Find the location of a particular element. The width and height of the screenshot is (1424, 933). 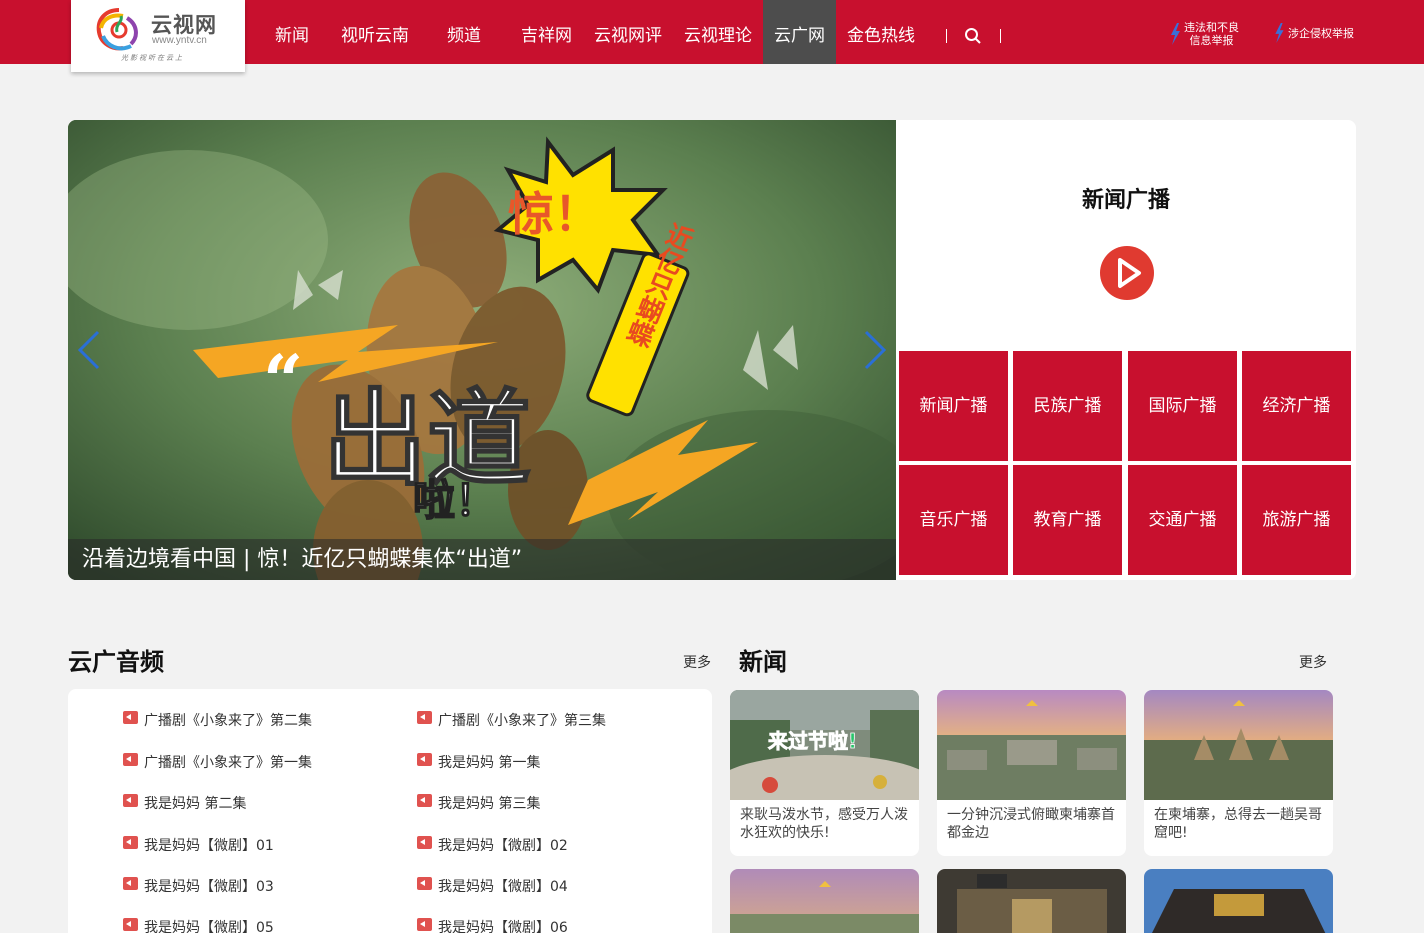

audio-item-label: 我是妈妈【微剧】01 is located at coordinates (209, 846).